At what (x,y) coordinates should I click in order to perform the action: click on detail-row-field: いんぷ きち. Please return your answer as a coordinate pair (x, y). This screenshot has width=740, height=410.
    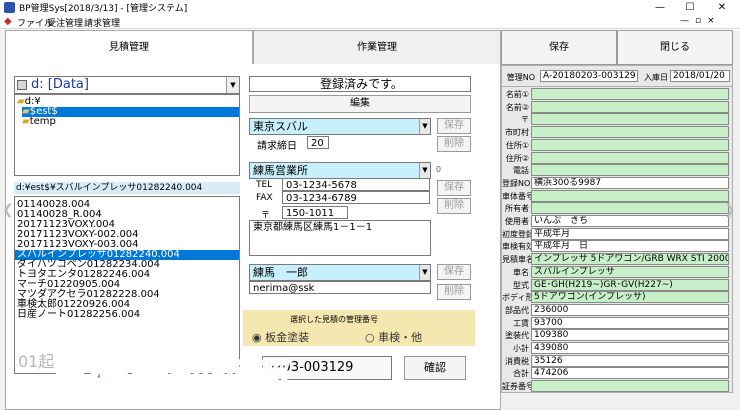
    Looking at the image, I should click on (630, 221).